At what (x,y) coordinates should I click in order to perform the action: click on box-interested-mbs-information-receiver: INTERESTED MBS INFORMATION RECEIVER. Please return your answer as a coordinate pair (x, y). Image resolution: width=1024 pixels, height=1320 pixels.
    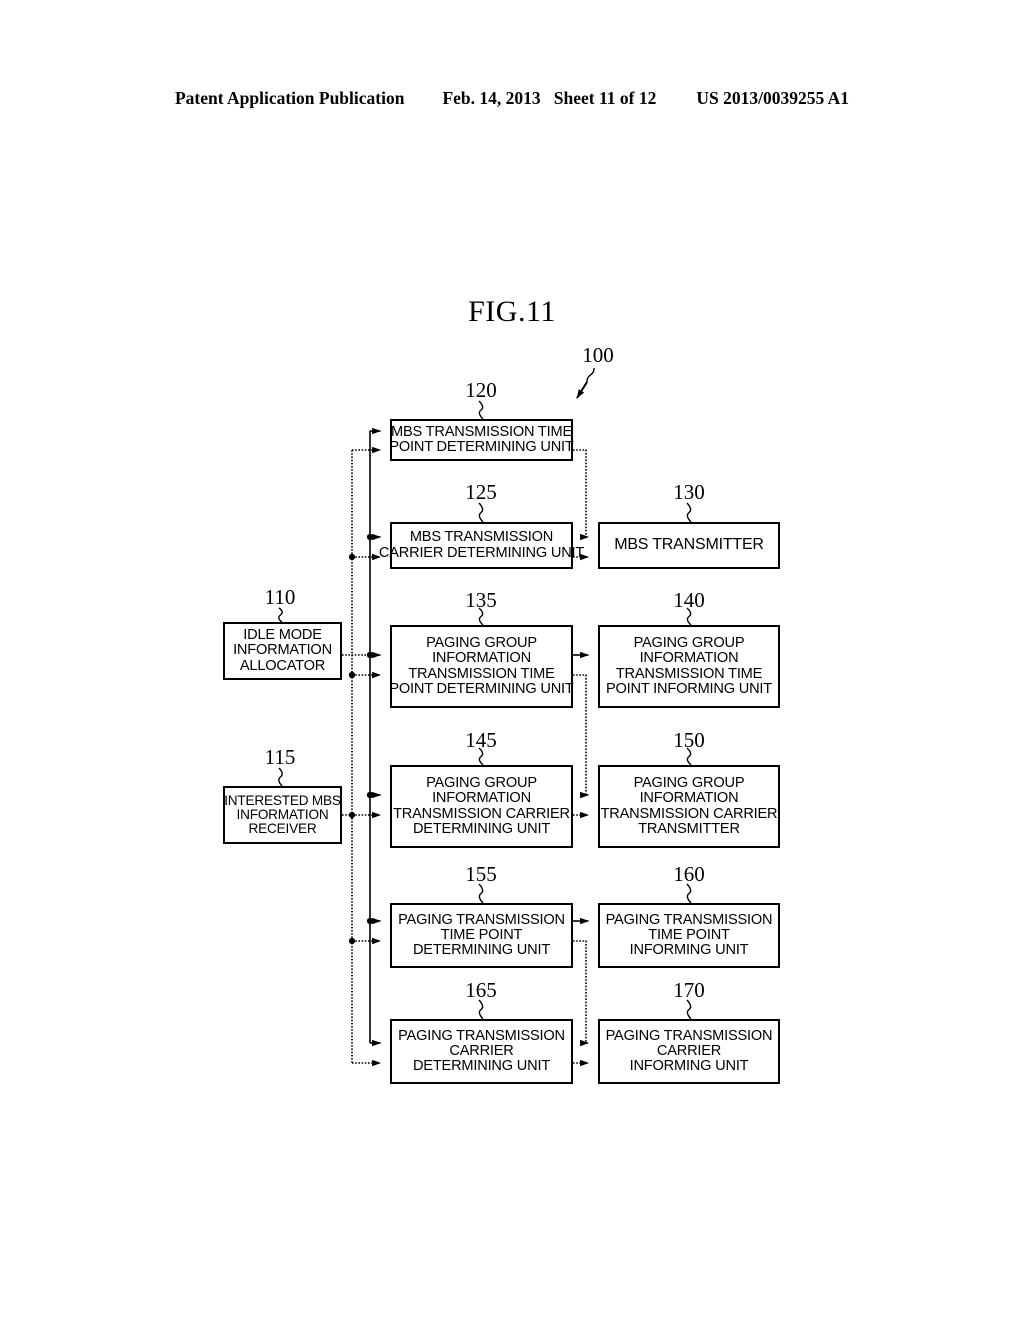
    Looking at the image, I should click on (282, 815).